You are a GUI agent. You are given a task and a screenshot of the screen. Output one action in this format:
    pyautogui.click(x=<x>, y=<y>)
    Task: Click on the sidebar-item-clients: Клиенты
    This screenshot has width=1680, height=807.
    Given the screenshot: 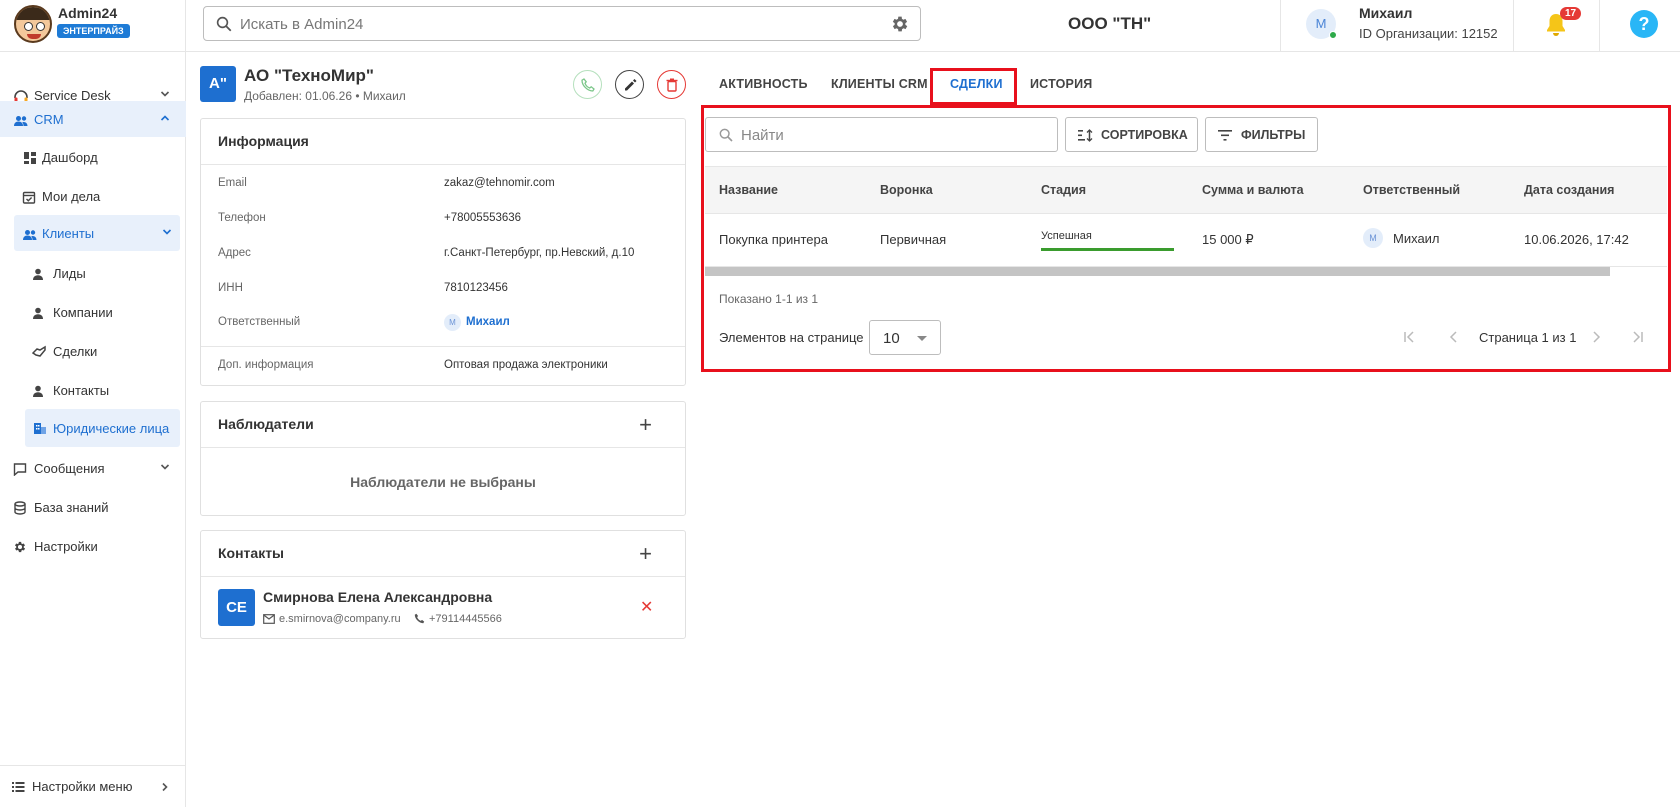 What is the action you would take?
    pyautogui.click(x=97, y=233)
    